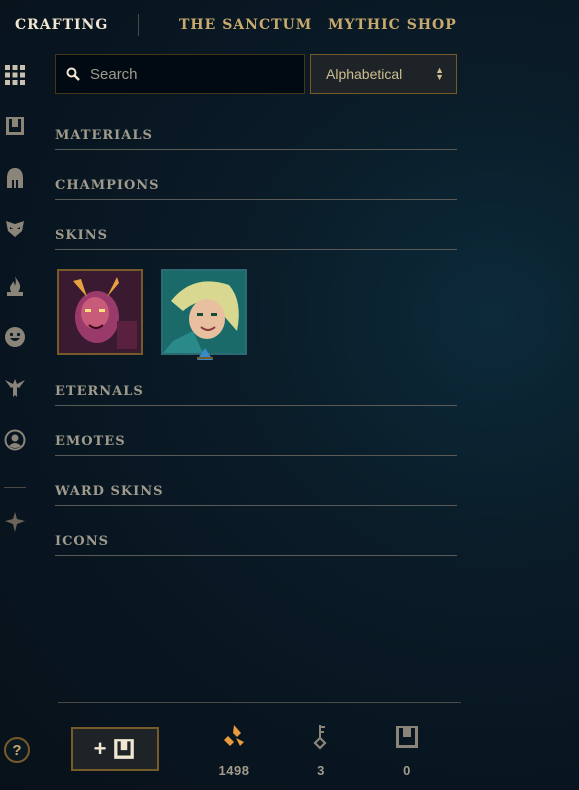 The width and height of the screenshot is (579, 790). I want to click on chest-amount: 0, so click(407, 770).